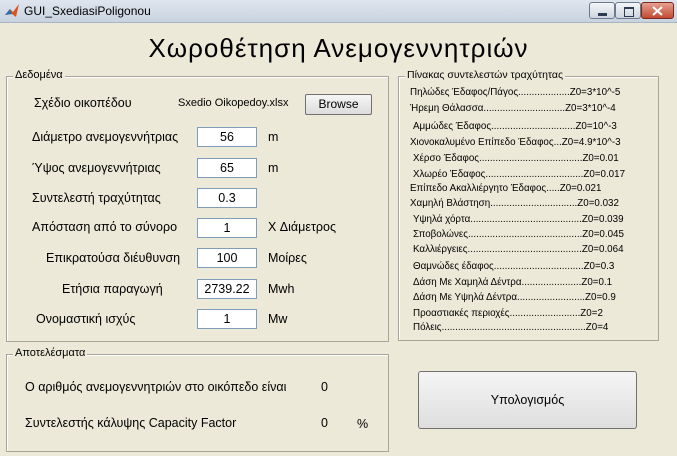 This screenshot has width=677, height=456. What do you see at coordinates (324, 423) in the screenshot?
I see `capacity-factor-value: 0` at bounding box center [324, 423].